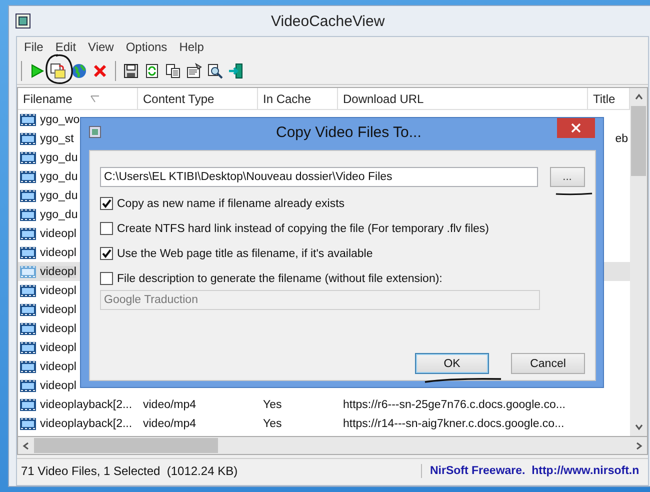 The image size is (650, 492). I want to click on refresh-icon, so click(152, 70).